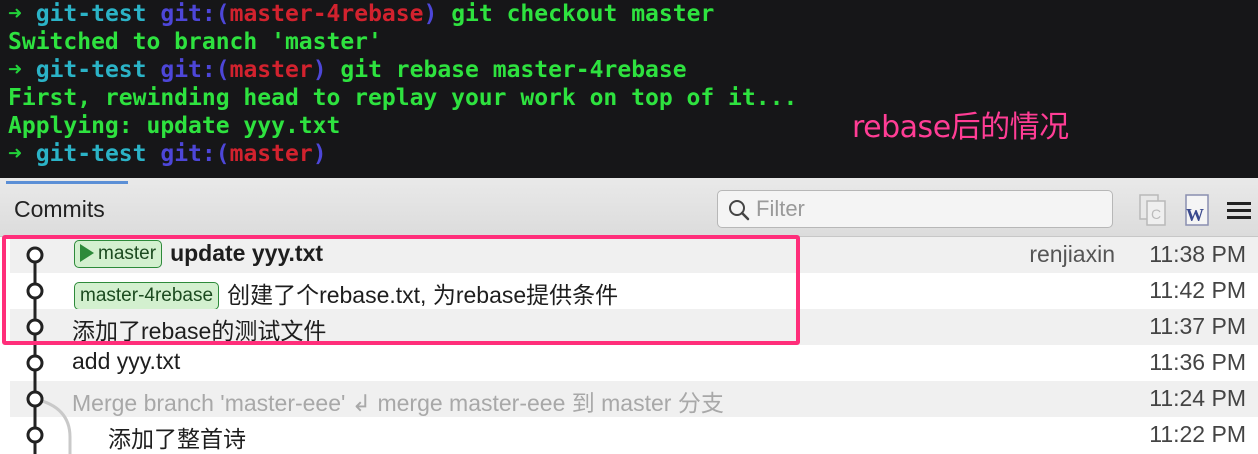 The width and height of the screenshot is (1258, 454). What do you see at coordinates (174, 126) in the screenshot?
I see `terminal-output-line: Applying: update yyy.txt` at bounding box center [174, 126].